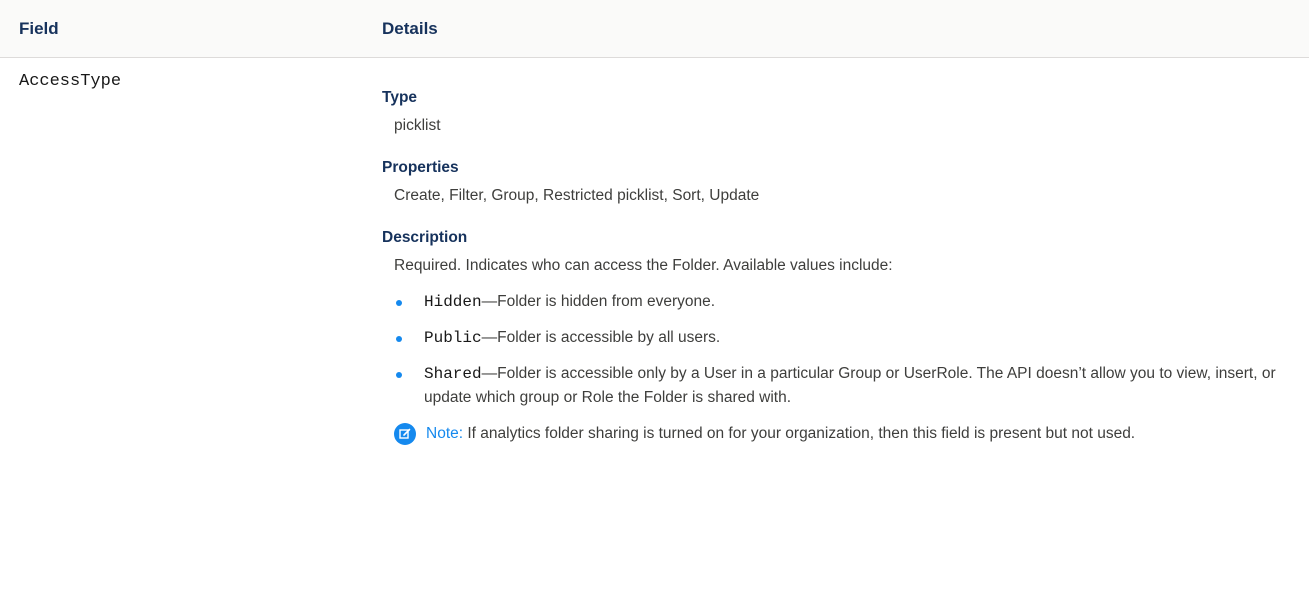  Describe the element at coordinates (453, 302) in the screenshot. I see `value-code: Hidden` at that location.